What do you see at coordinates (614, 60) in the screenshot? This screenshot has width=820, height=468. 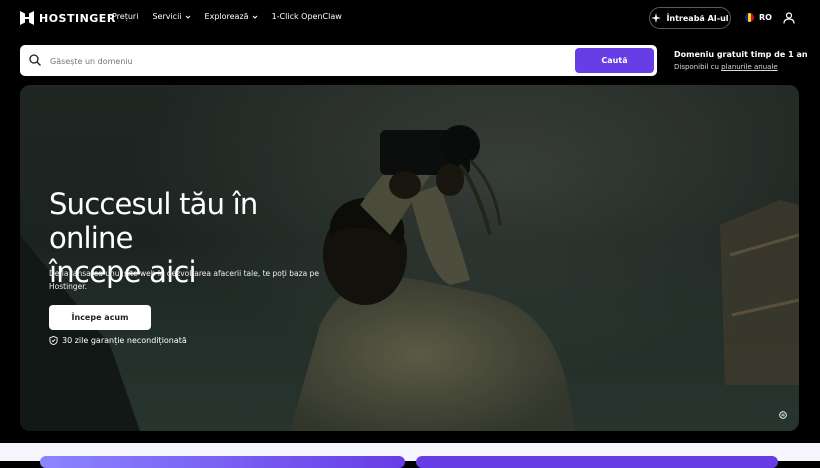 I see `search-button: Caută` at bounding box center [614, 60].